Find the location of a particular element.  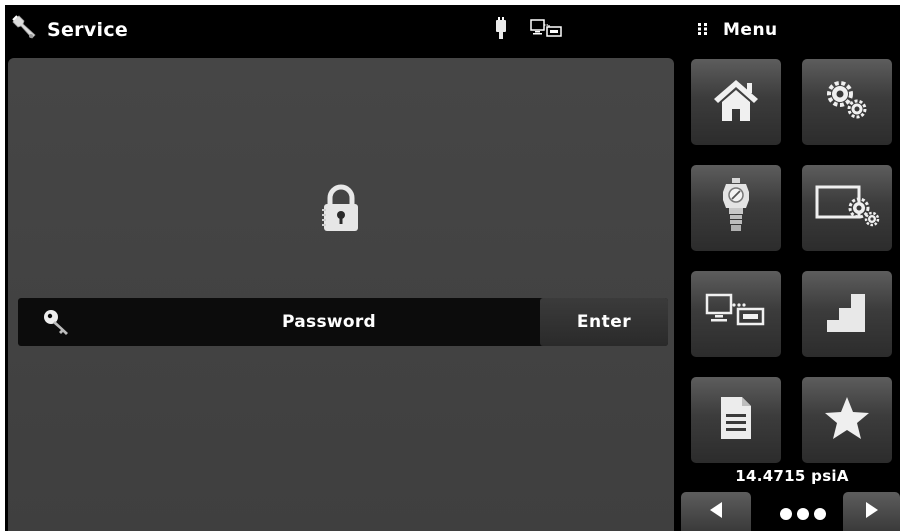

next-page-button is located at coordinates (871, 511).